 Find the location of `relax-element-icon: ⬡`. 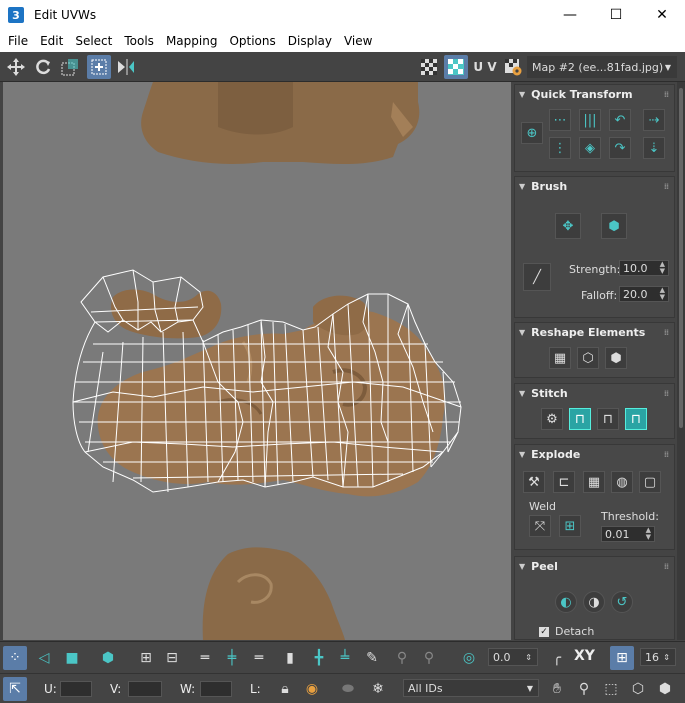

relax-element-icon: ⬡ is located at coordinates (588, 358).